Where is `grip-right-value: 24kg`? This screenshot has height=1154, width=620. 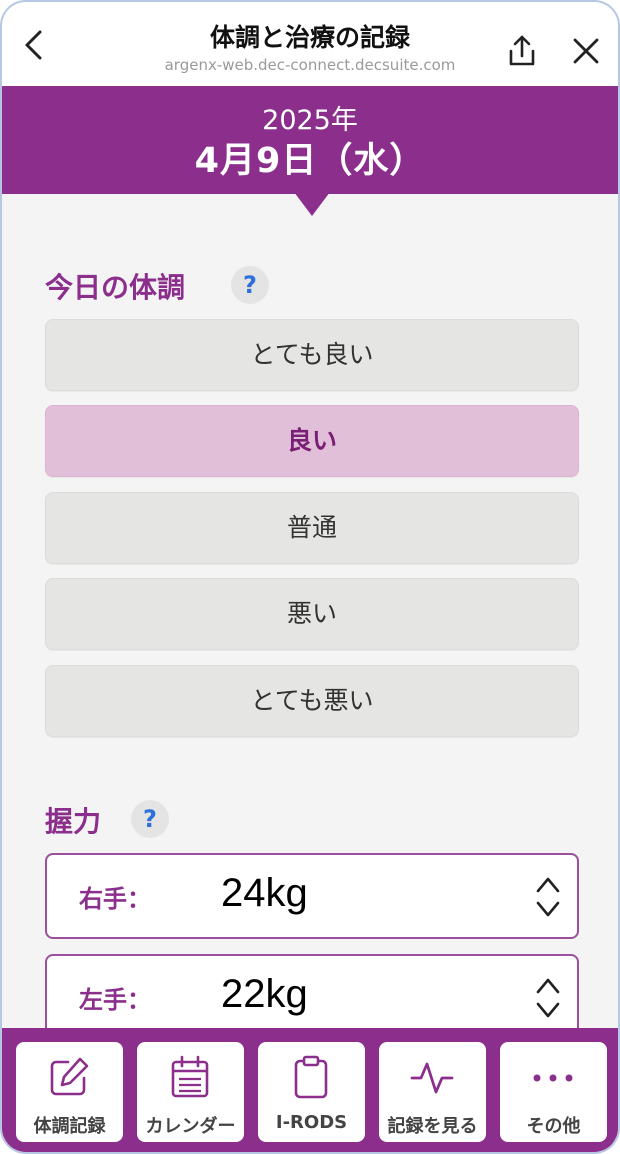 grip-right-value: 24kg is located at coordinates (264, 893).